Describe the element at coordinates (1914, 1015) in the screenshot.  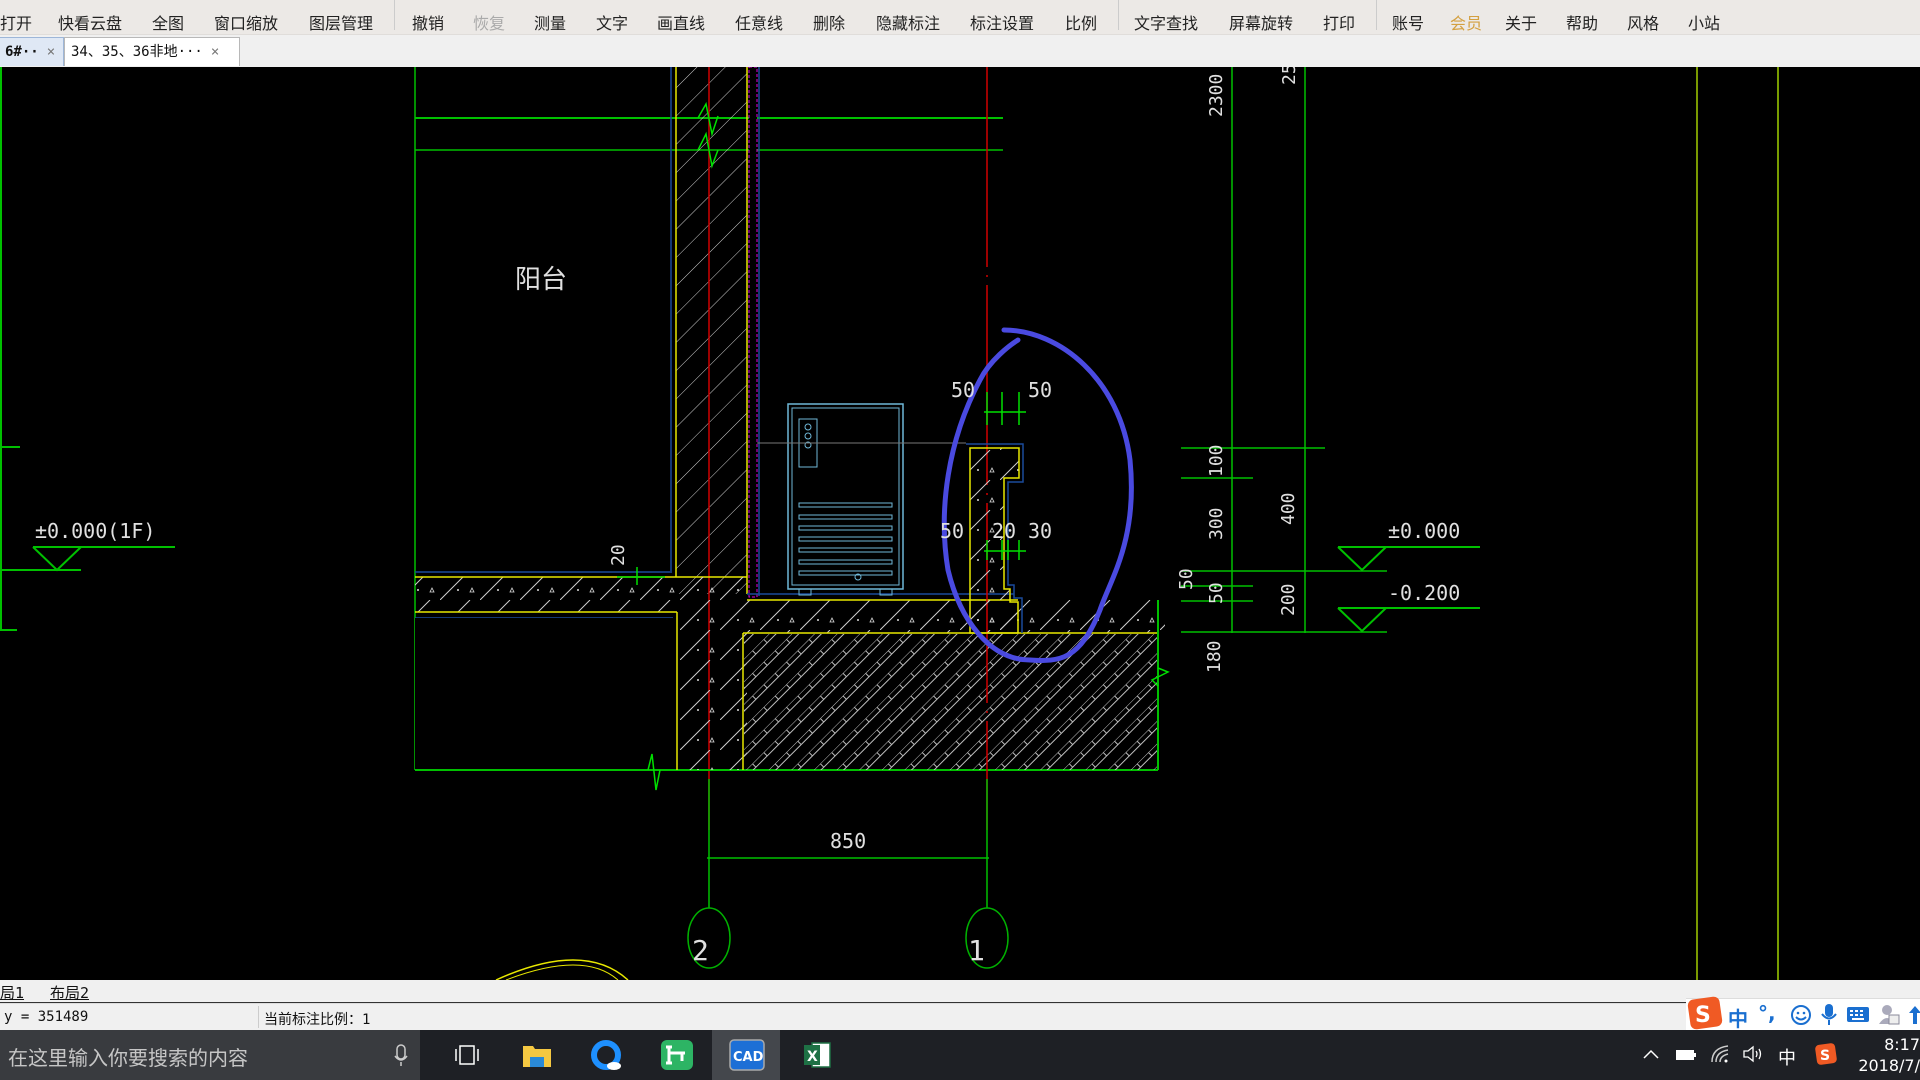
I see `arrow-up-icon` at that location.